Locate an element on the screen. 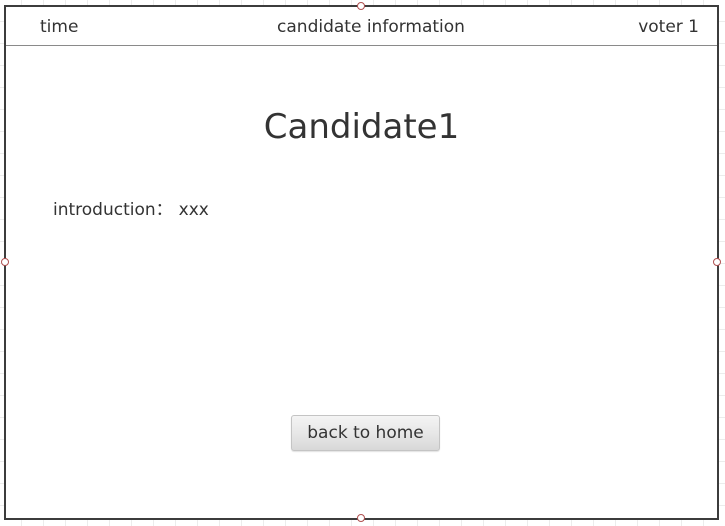  page-title: candidate information is located at coordinates (371, 27).